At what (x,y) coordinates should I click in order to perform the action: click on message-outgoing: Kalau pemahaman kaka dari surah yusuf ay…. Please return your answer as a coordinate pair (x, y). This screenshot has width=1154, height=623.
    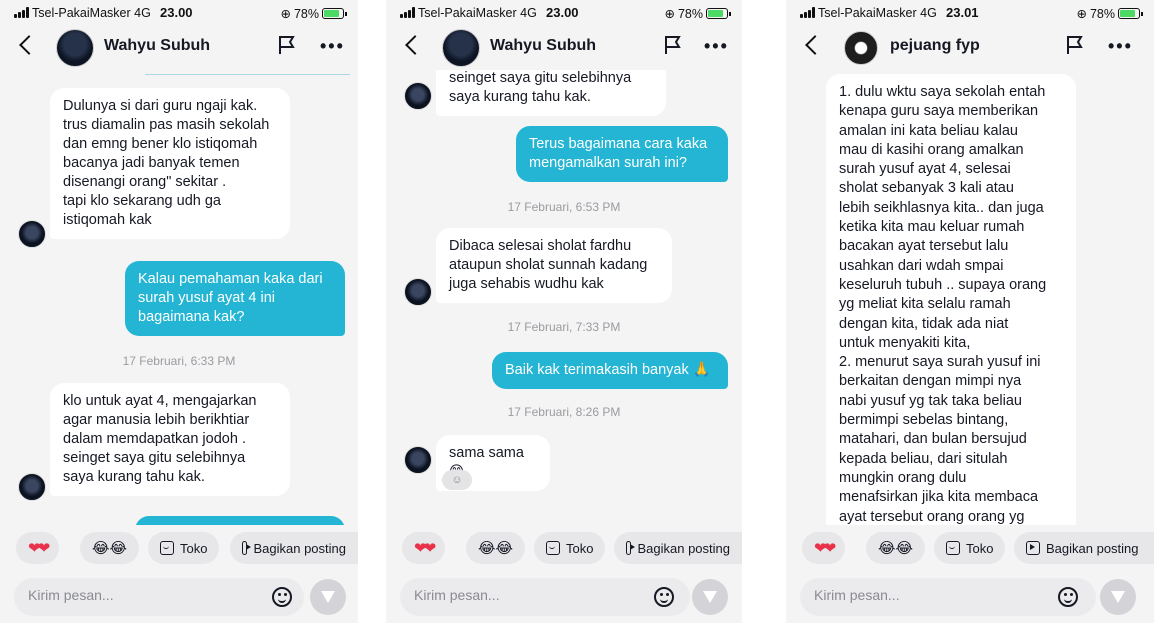
    Looking at the image, I should click on (235, 298).